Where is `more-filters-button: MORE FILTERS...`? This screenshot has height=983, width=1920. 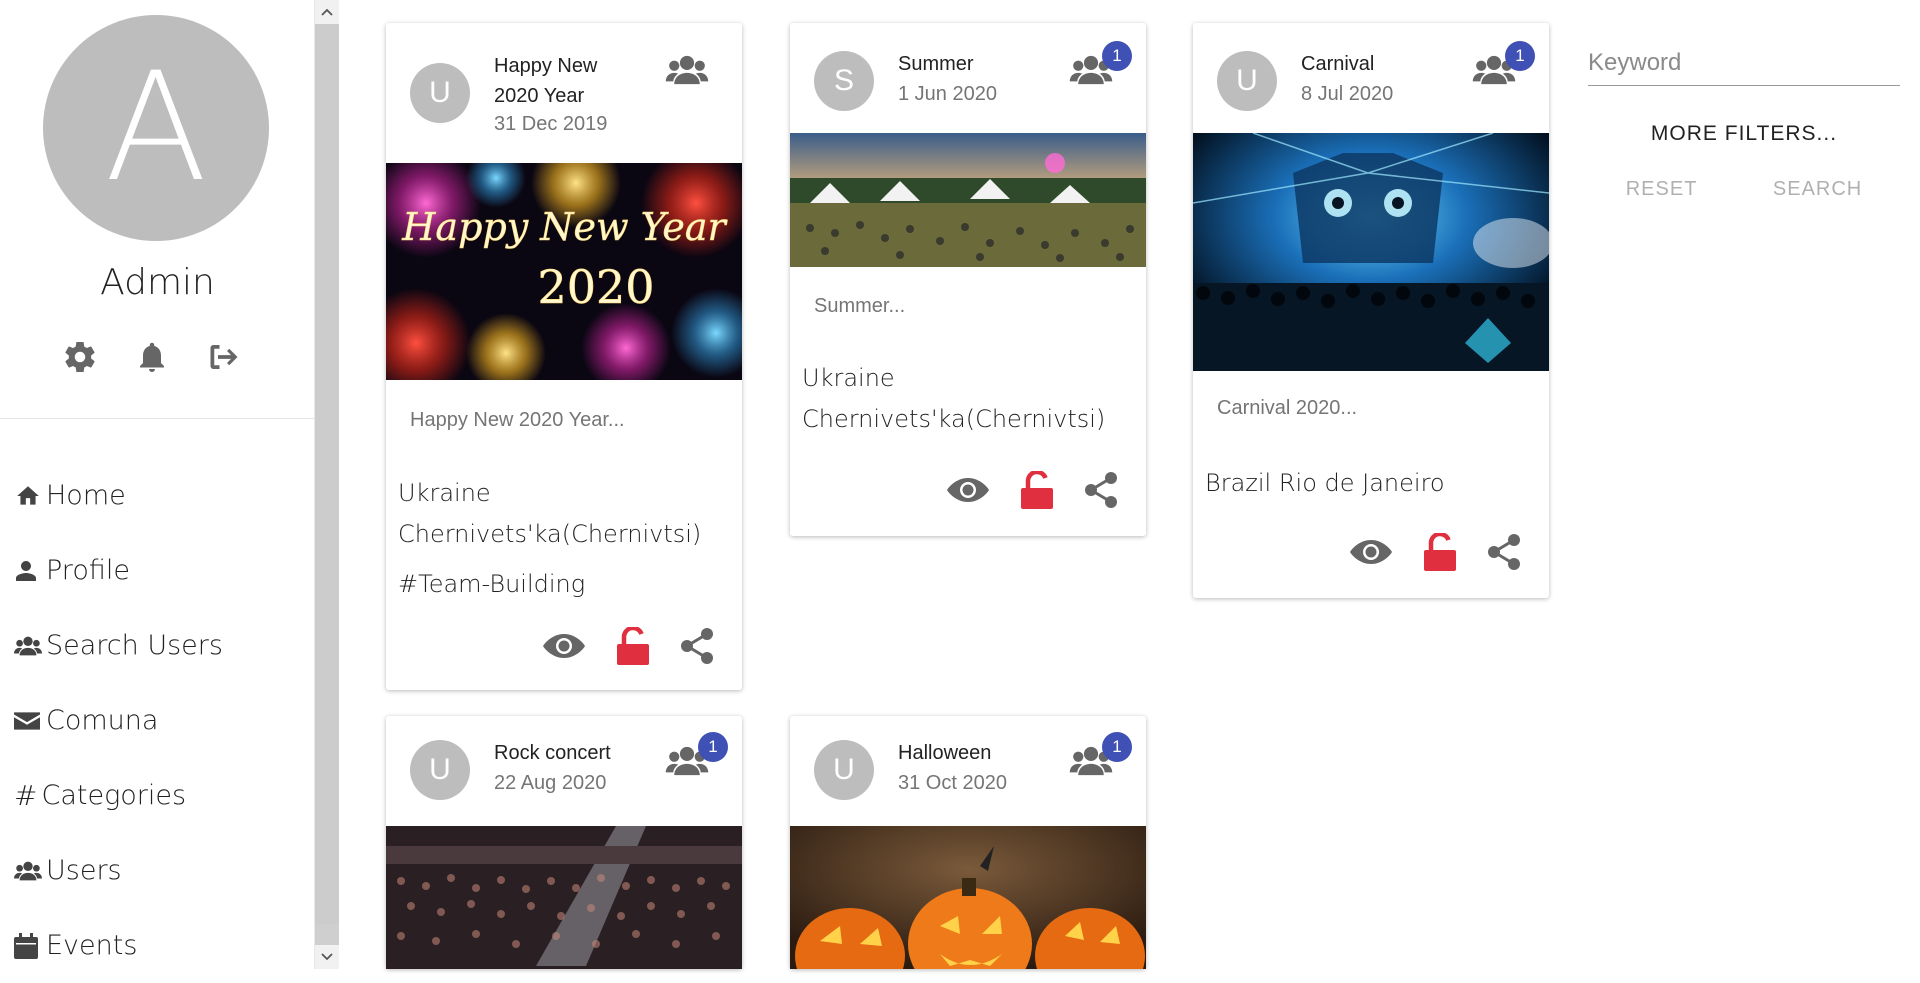 more-filters-button: MORE FILTERS... is located at coordinates (1744, 134).